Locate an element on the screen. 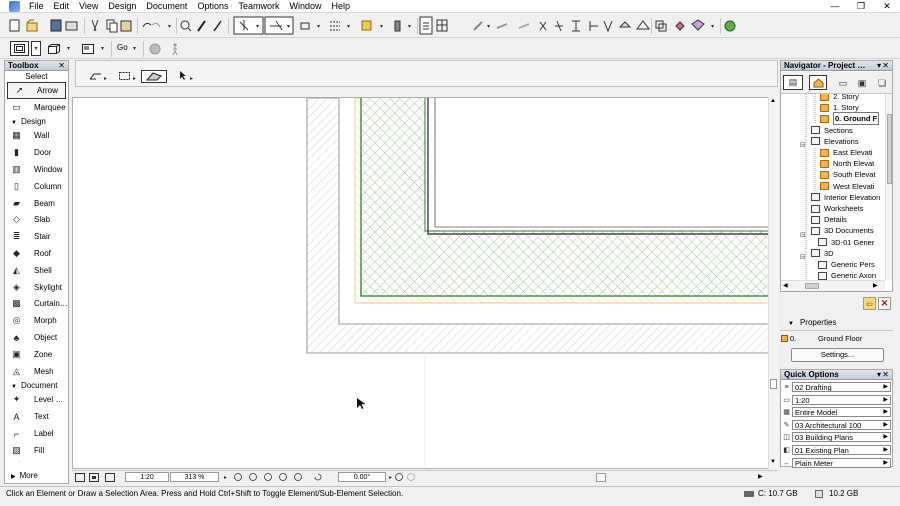 Image resolution: width=900 pixels, height=506 pixels. archicad-app-icon is located at coordinates (14, 6).